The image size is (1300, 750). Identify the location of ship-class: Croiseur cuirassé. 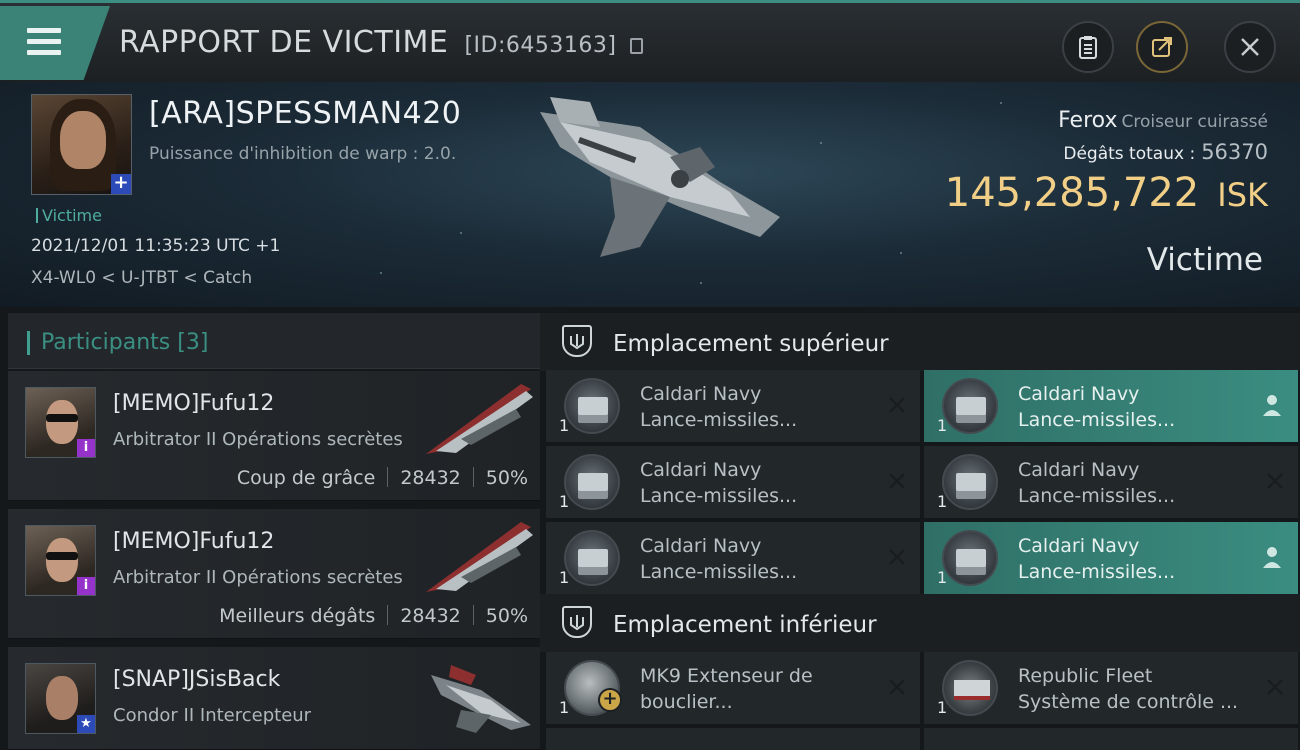
(1194, 122).